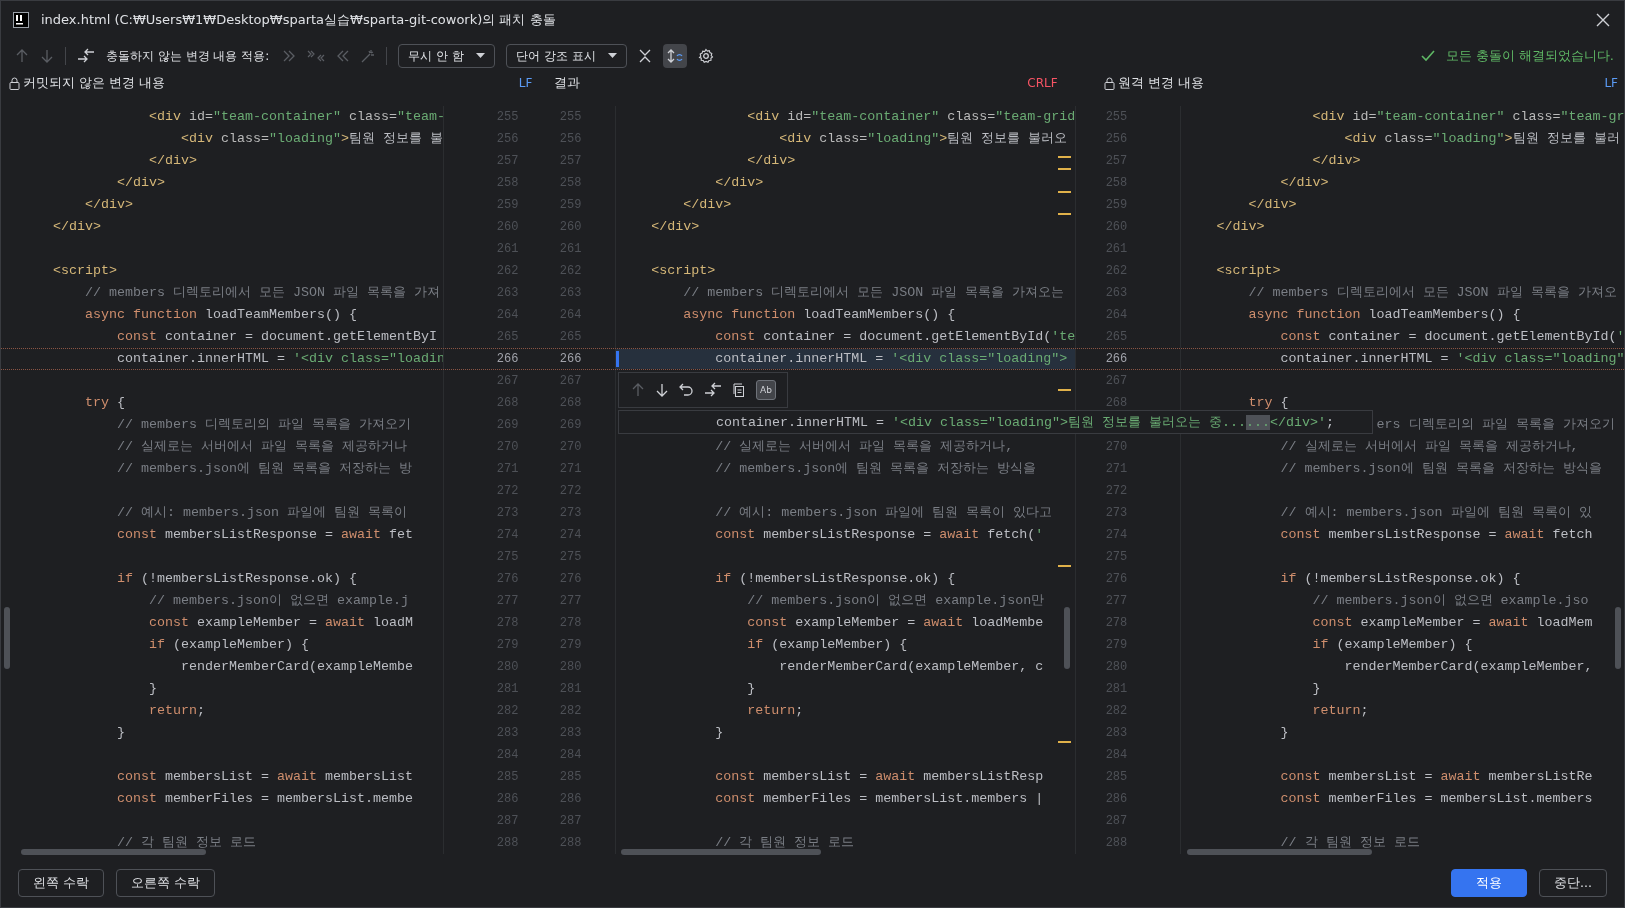 This screenshot has height=908, width=1625. Describe the element at coordinates (316, 56) in the screenshot. I see `chevrons-merge-icon` at that location.